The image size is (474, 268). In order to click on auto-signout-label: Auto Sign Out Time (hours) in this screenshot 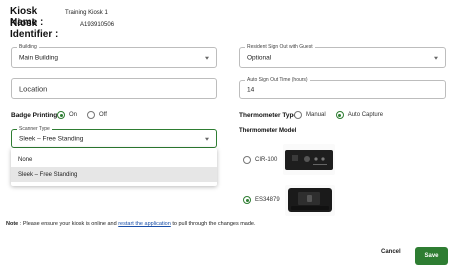, I will do `click(277, 80)`.